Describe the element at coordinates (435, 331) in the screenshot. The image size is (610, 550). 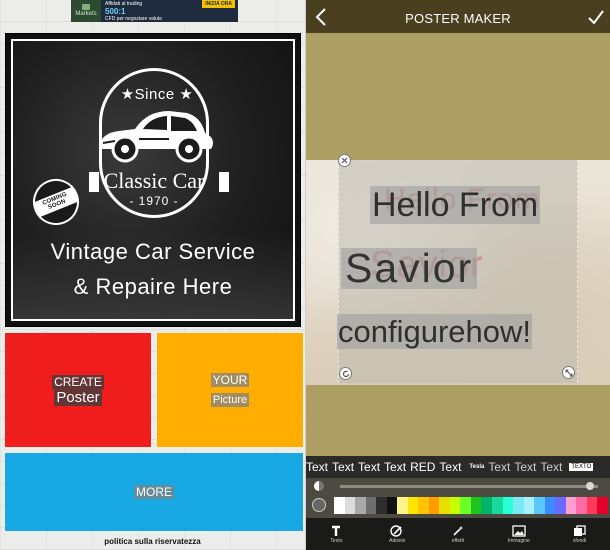
I see `canvas-text-line-3: configurehow!` at that location.